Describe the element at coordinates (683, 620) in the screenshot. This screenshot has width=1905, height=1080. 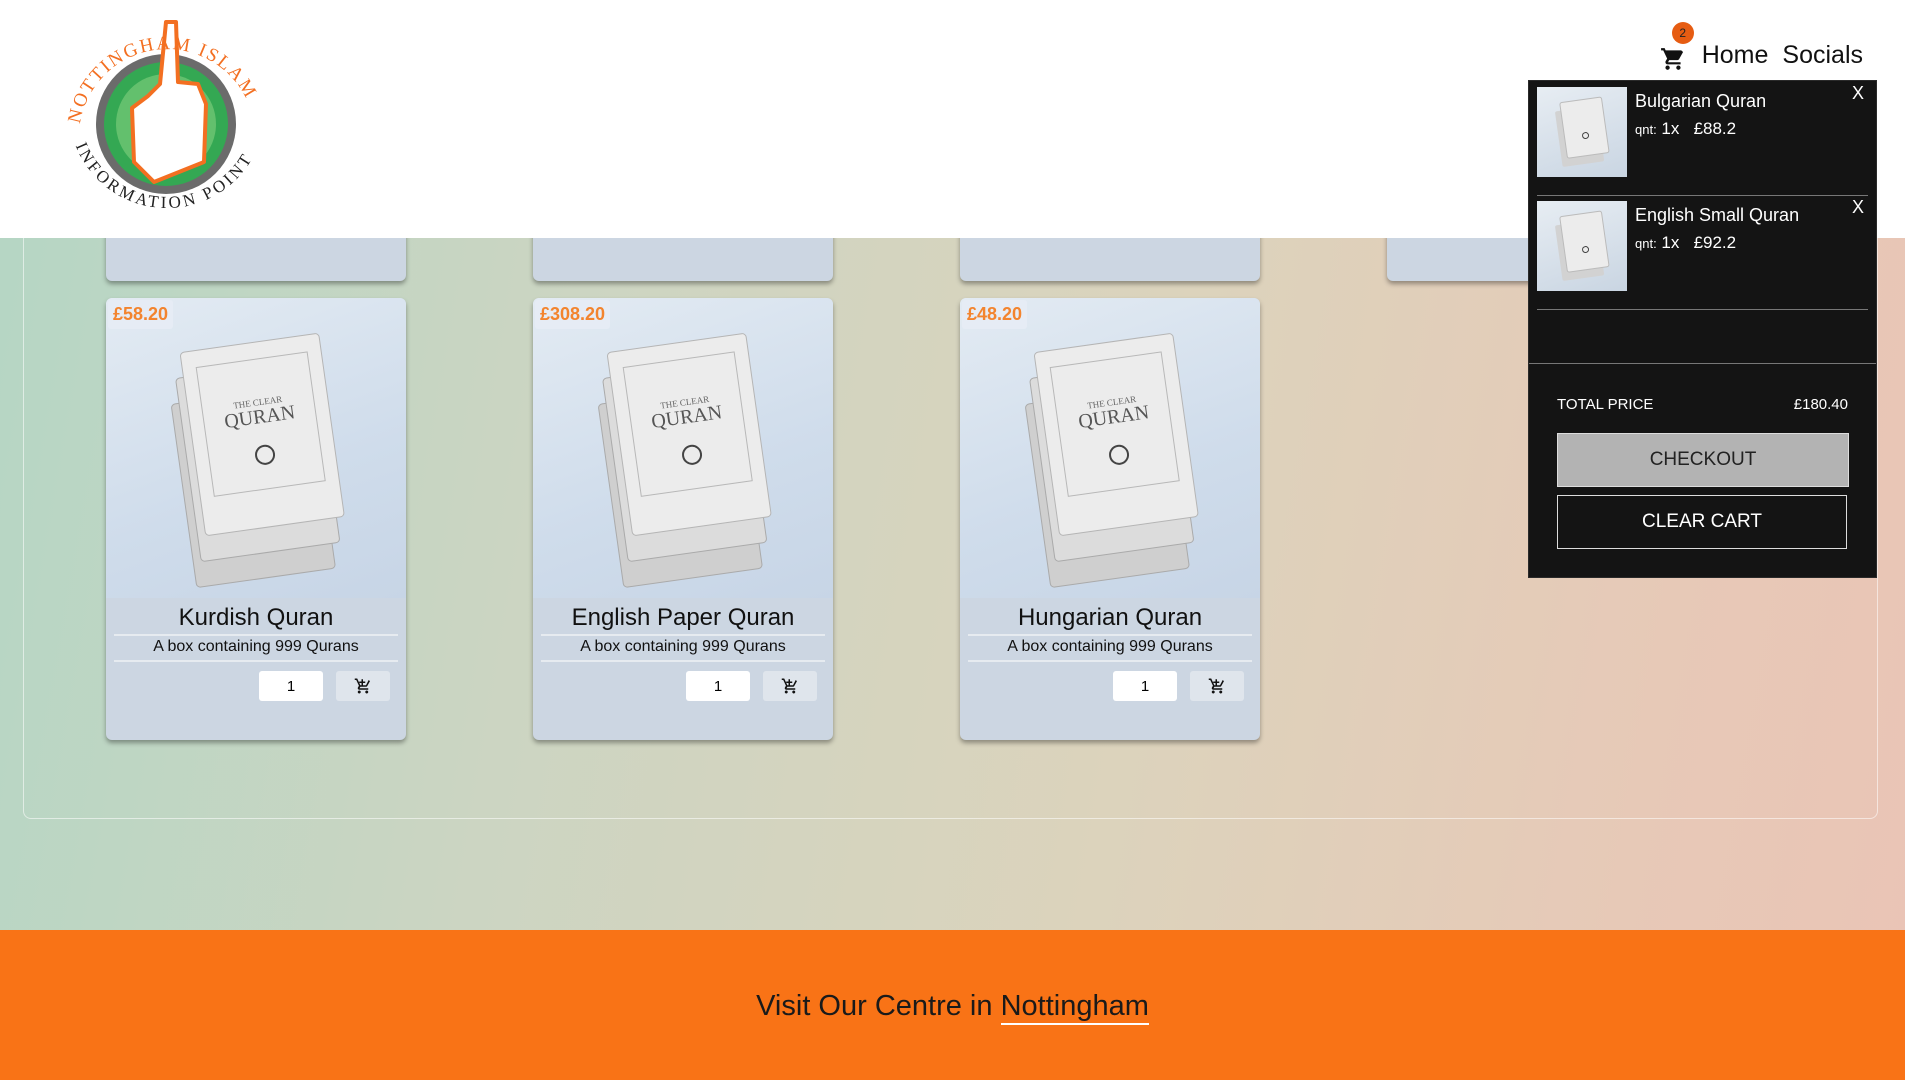
I see `product-title: English Paper Quran` at that location.